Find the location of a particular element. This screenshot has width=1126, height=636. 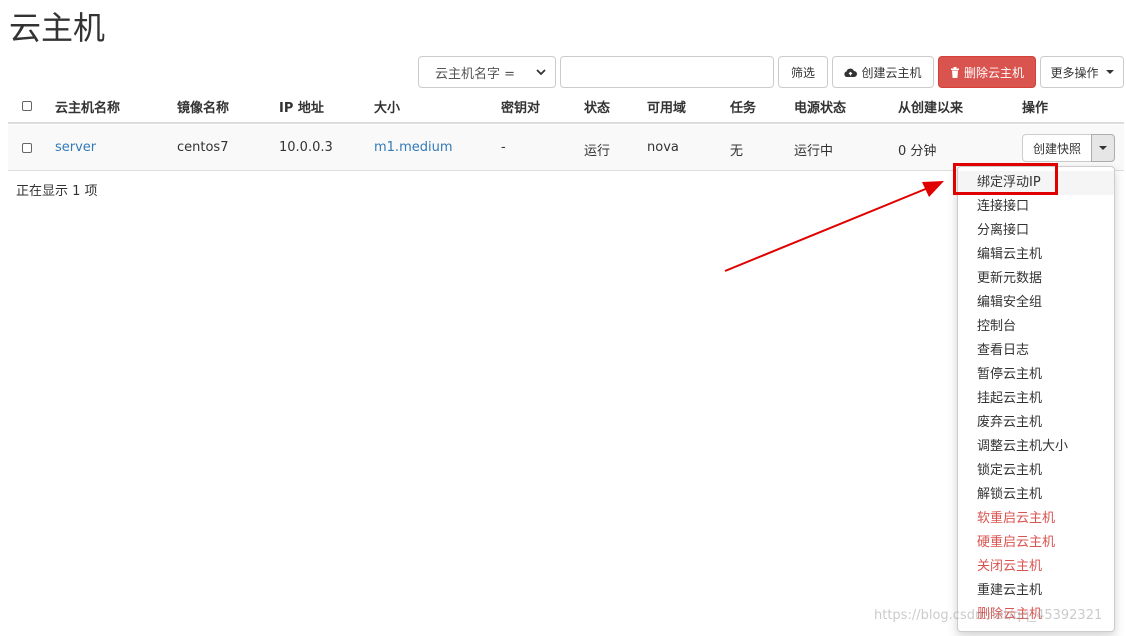

power-state: 运行中 is located at coordinates (814, 151).